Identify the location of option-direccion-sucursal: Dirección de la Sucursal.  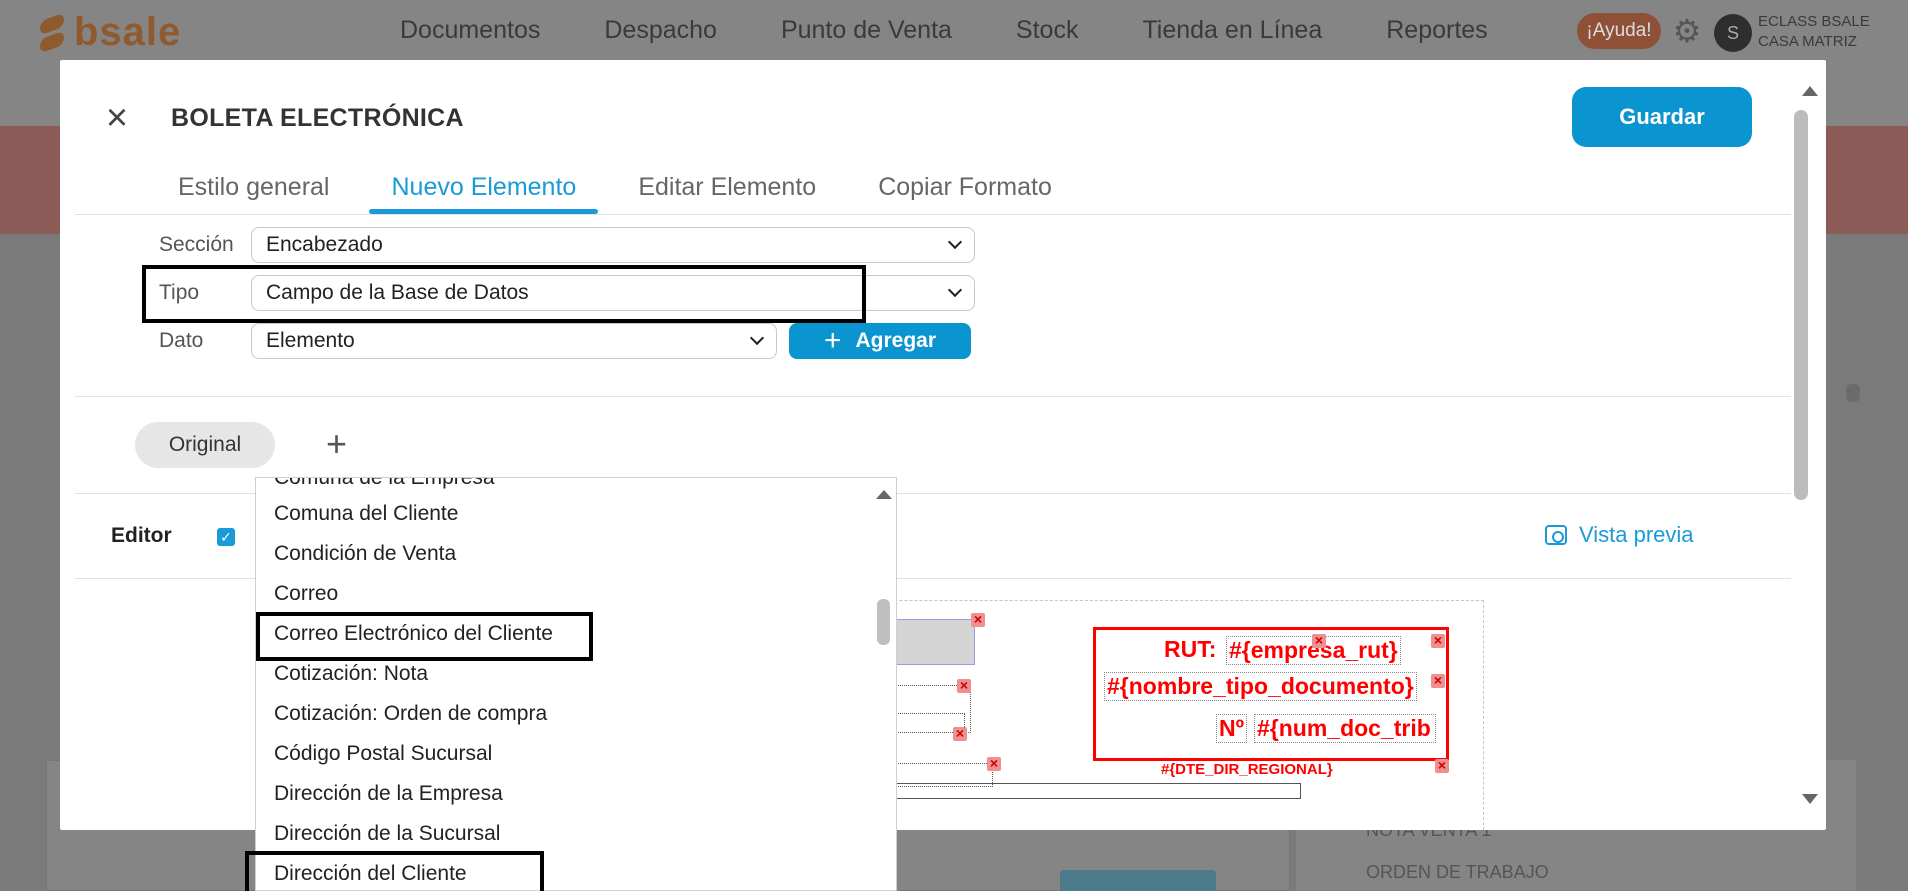
(387, 834).